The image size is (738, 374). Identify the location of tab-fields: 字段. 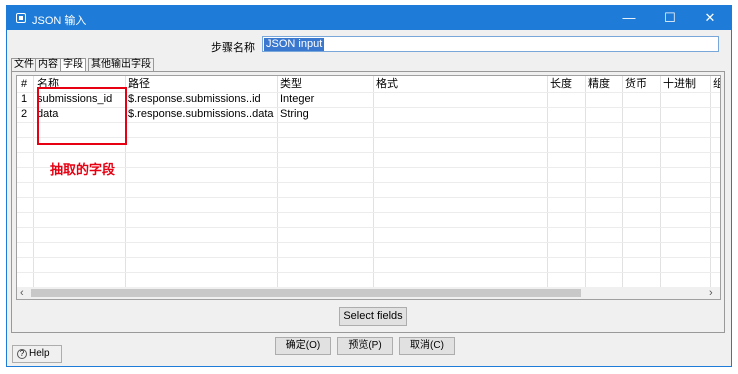
(73, 65).